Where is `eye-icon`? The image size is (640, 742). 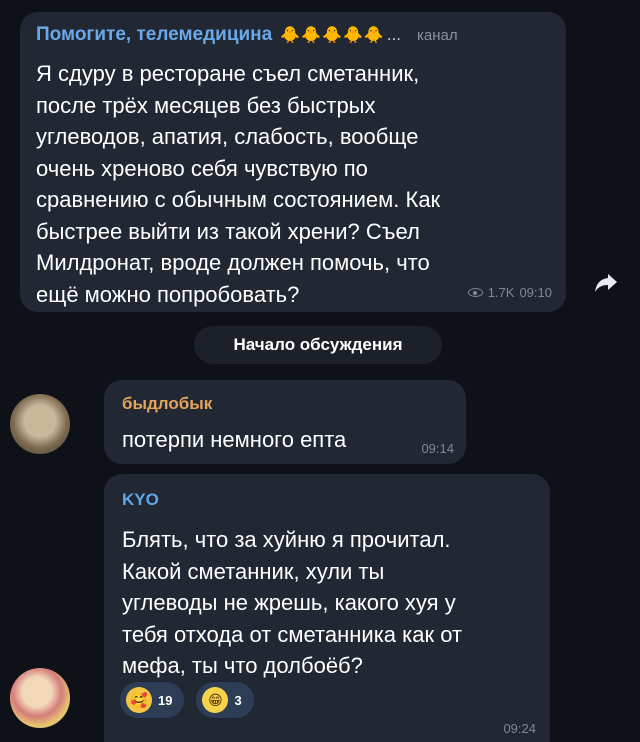 eye-icon is located at coordinates (475, 292).